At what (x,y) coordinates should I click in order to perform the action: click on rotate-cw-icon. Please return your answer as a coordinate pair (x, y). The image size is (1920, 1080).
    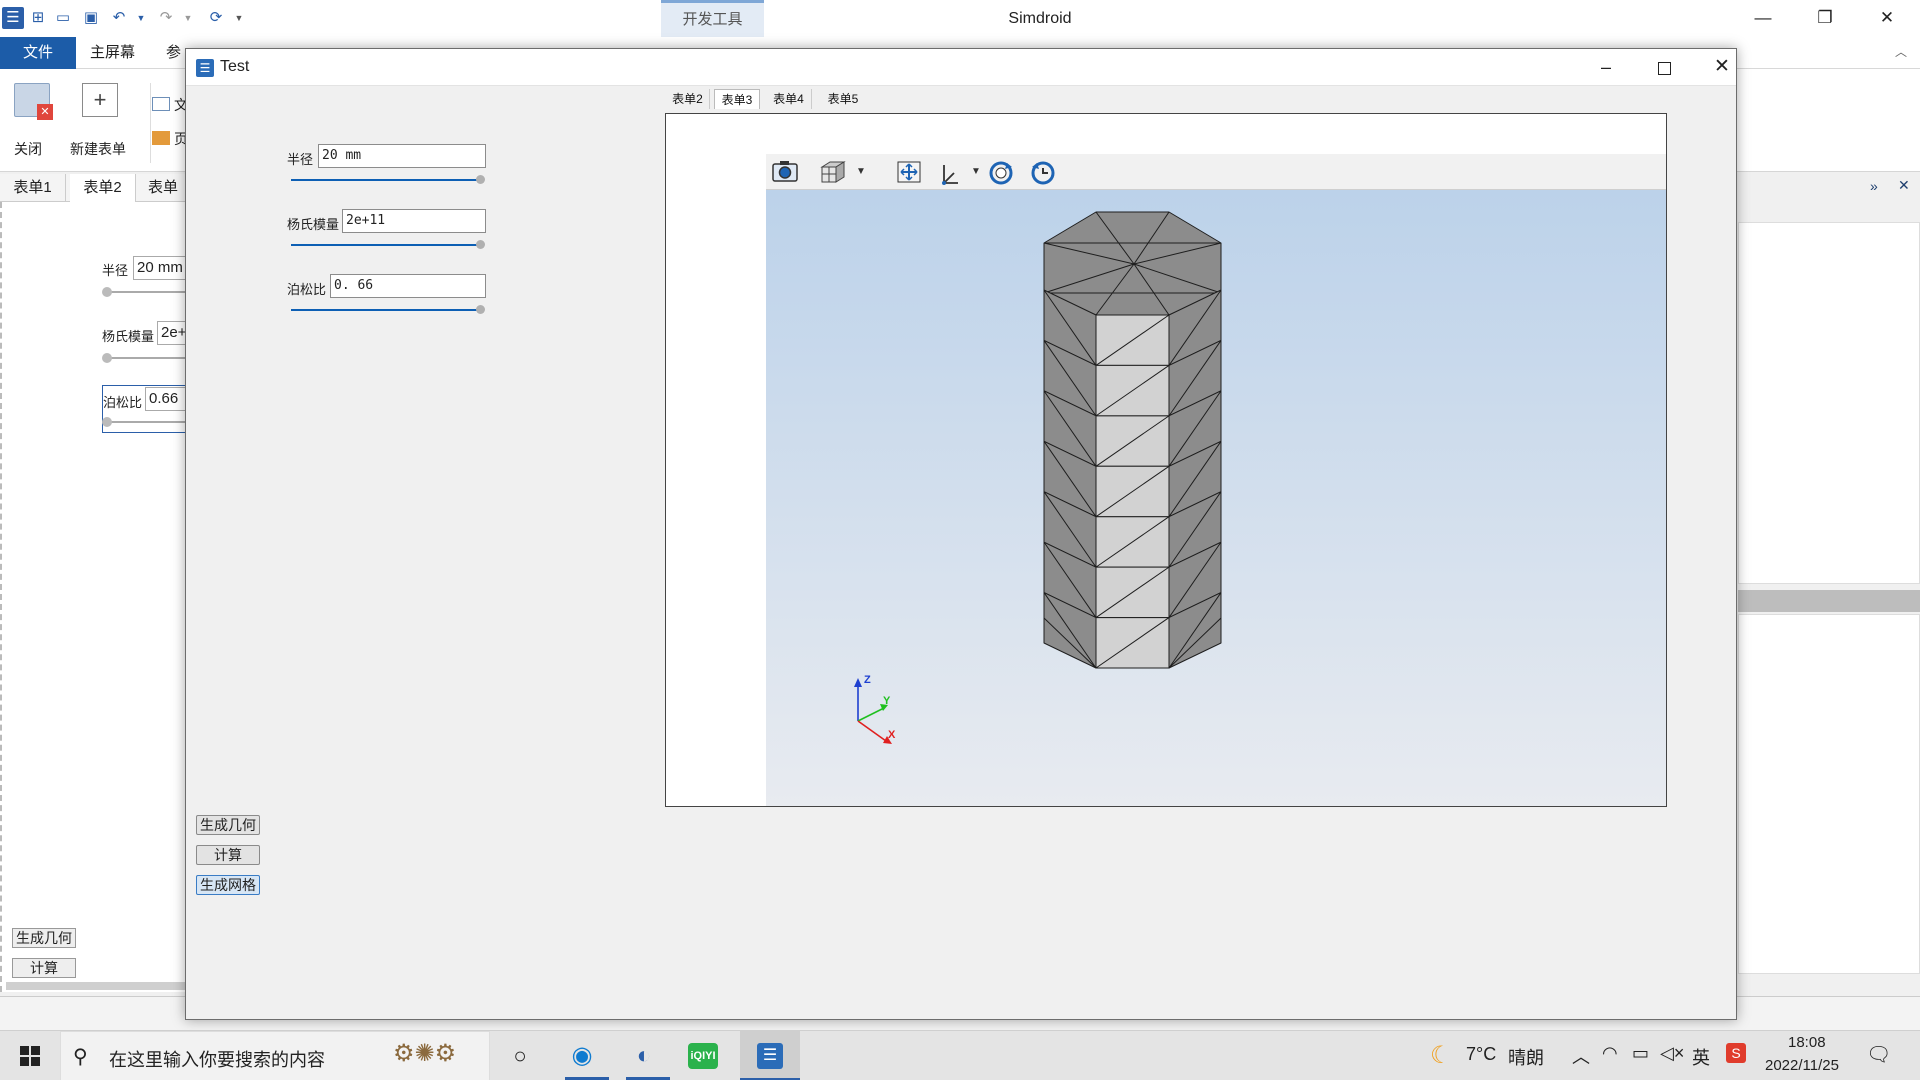
    Looking at the image, I should click on (1001, 172).